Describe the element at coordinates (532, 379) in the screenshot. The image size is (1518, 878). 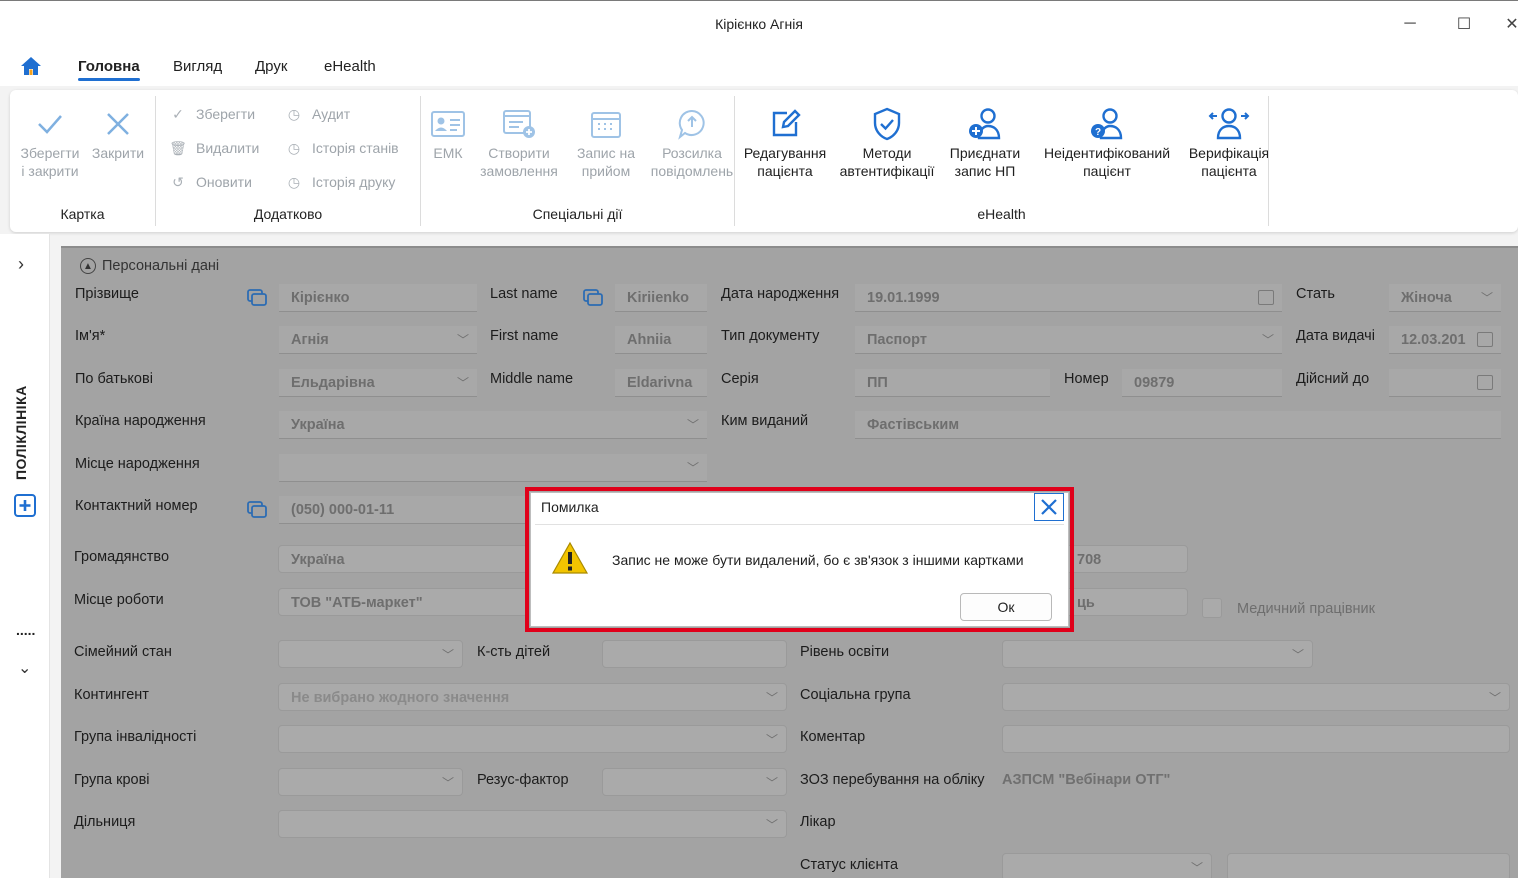
I see `middlename-label: Middle name` at that location.